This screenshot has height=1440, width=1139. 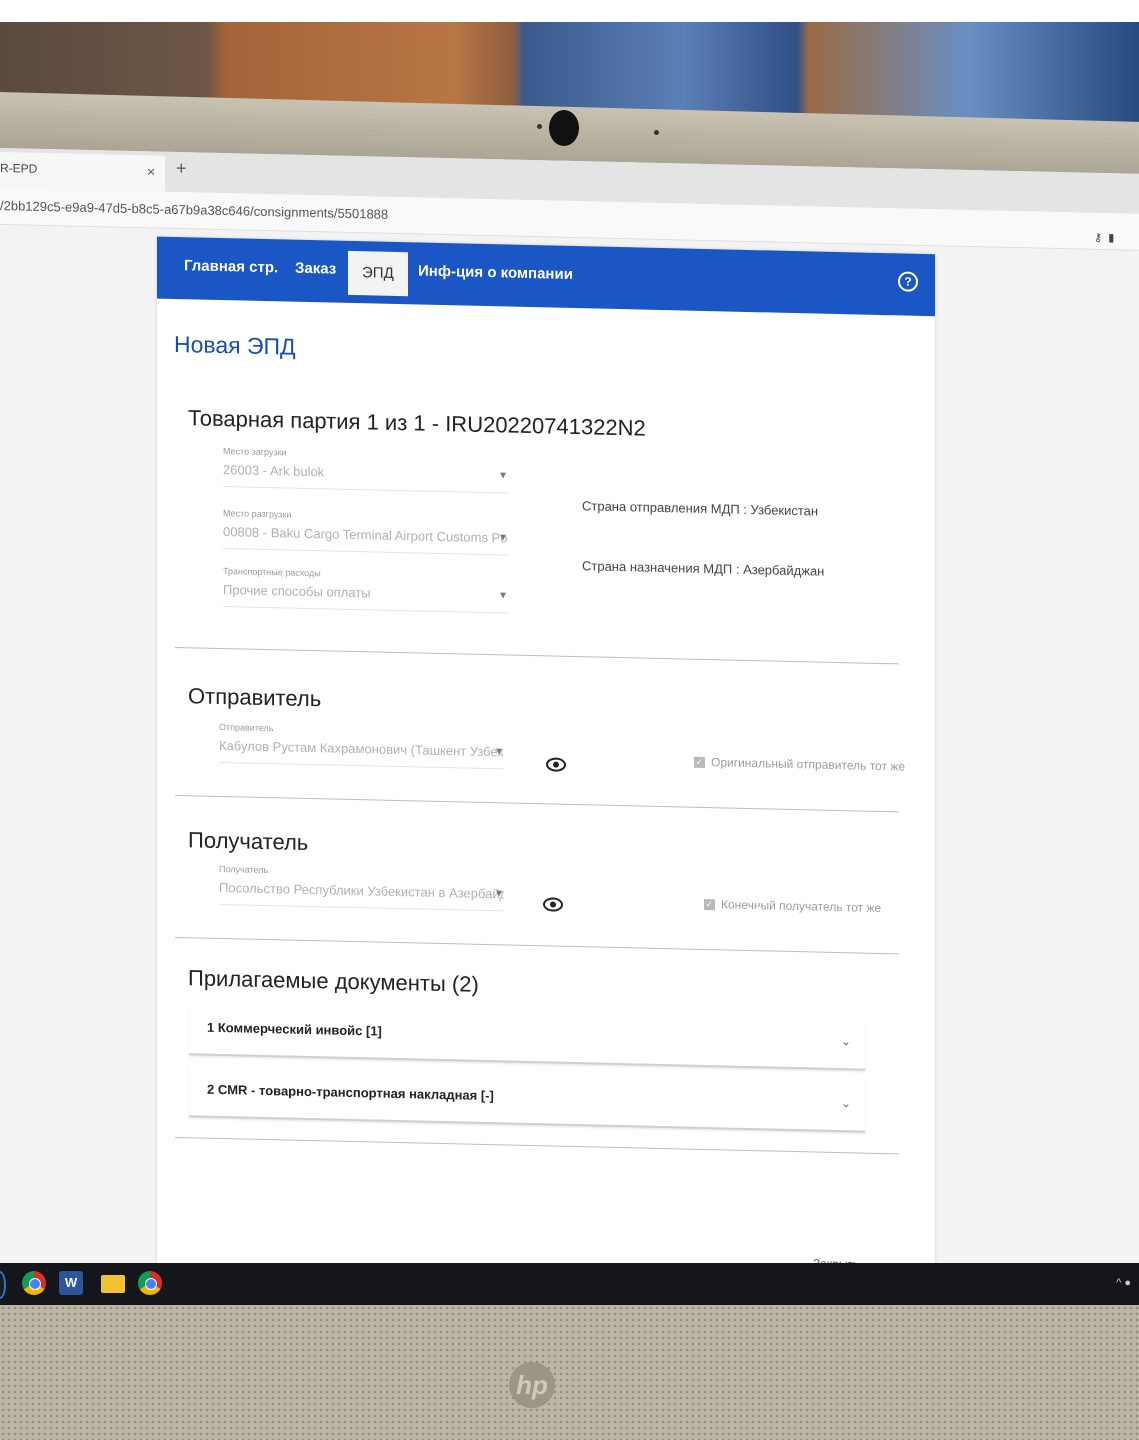 I want to click on unloading-place-label: Место разгрузки, so click(x=257, y=514).